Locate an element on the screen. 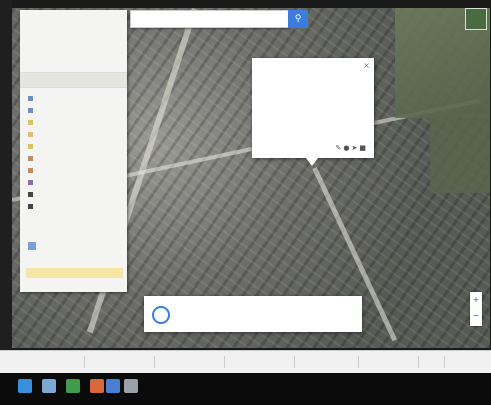 This screenshot has height=405, width=491. search-button: ⚲ is located at coordinates (298, 19).